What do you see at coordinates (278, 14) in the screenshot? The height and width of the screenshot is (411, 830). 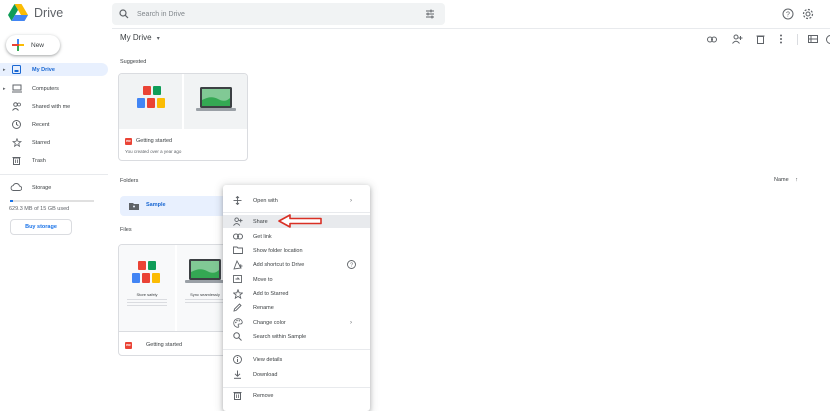 I see `search-box: Search in Drive` at bounding box center [278, 14].